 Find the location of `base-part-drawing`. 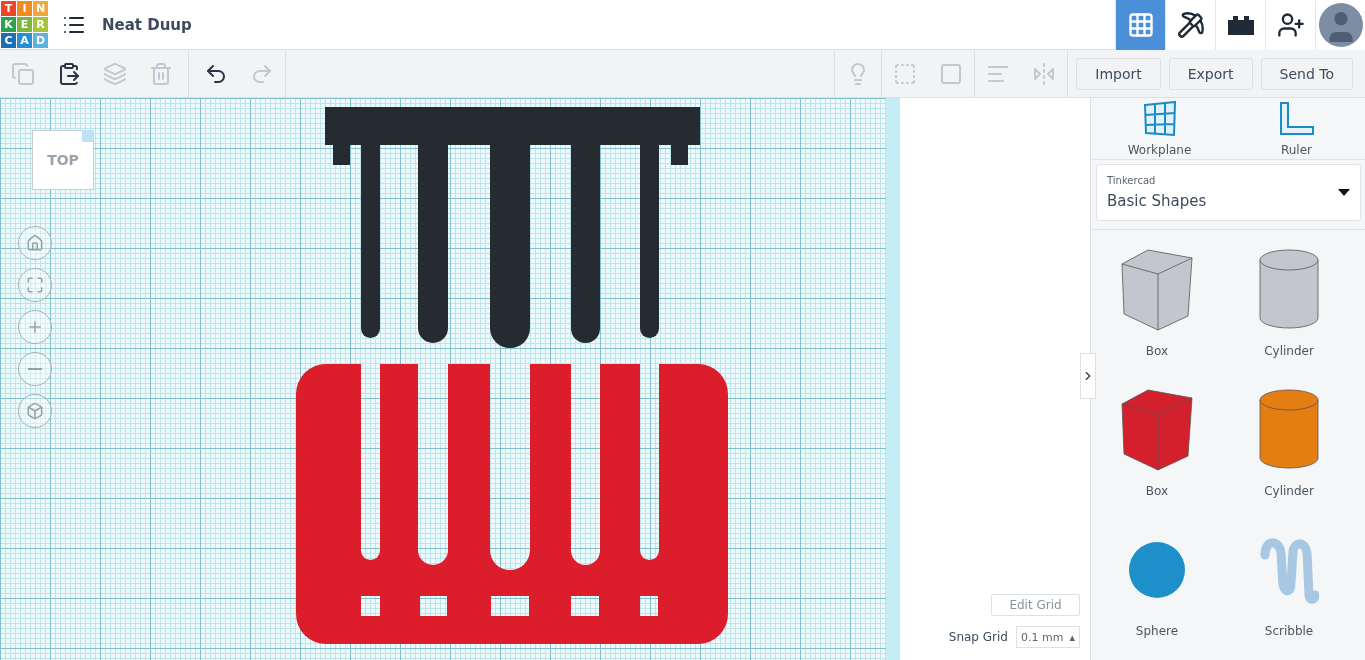

base-part-drawing is located at coordinates (512, 504).